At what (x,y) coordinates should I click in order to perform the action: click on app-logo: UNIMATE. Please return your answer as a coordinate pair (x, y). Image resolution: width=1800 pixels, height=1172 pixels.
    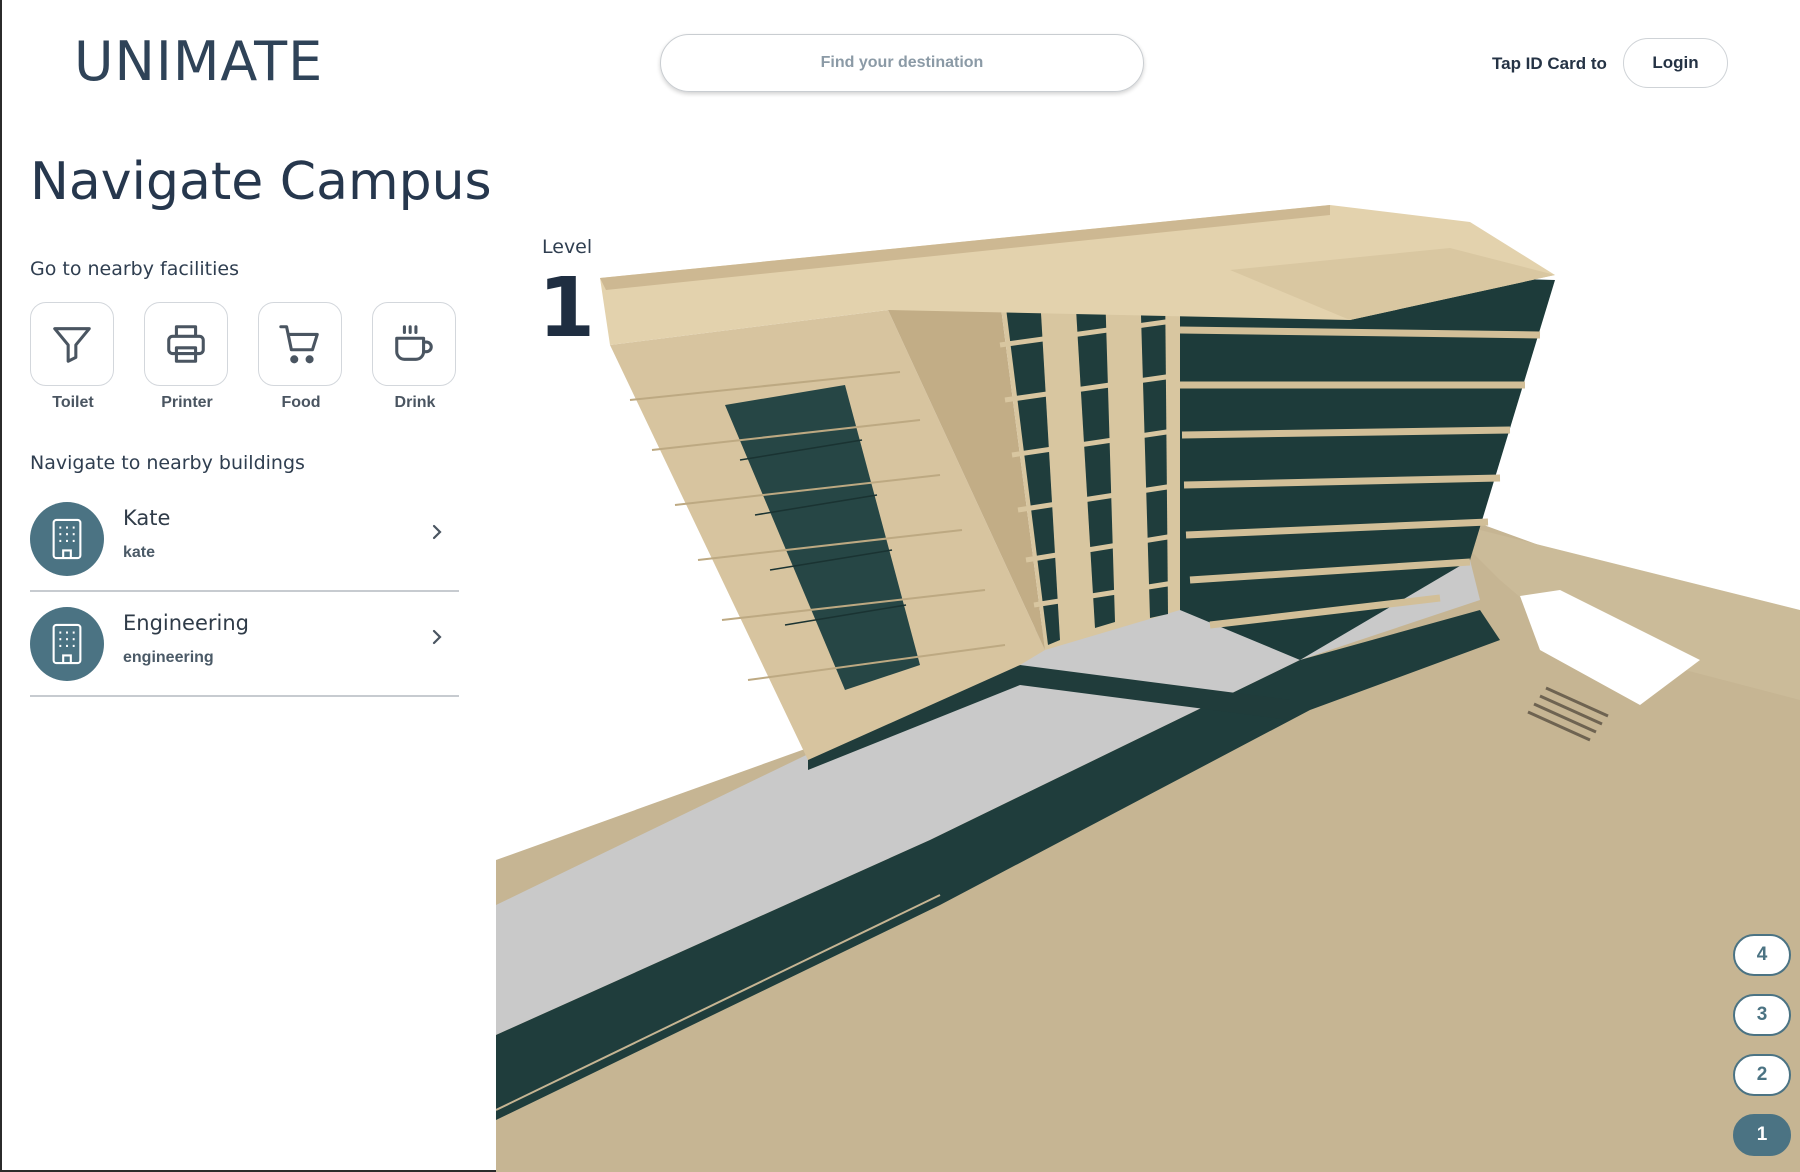
    Looking at the image, I should click on (199, 61).